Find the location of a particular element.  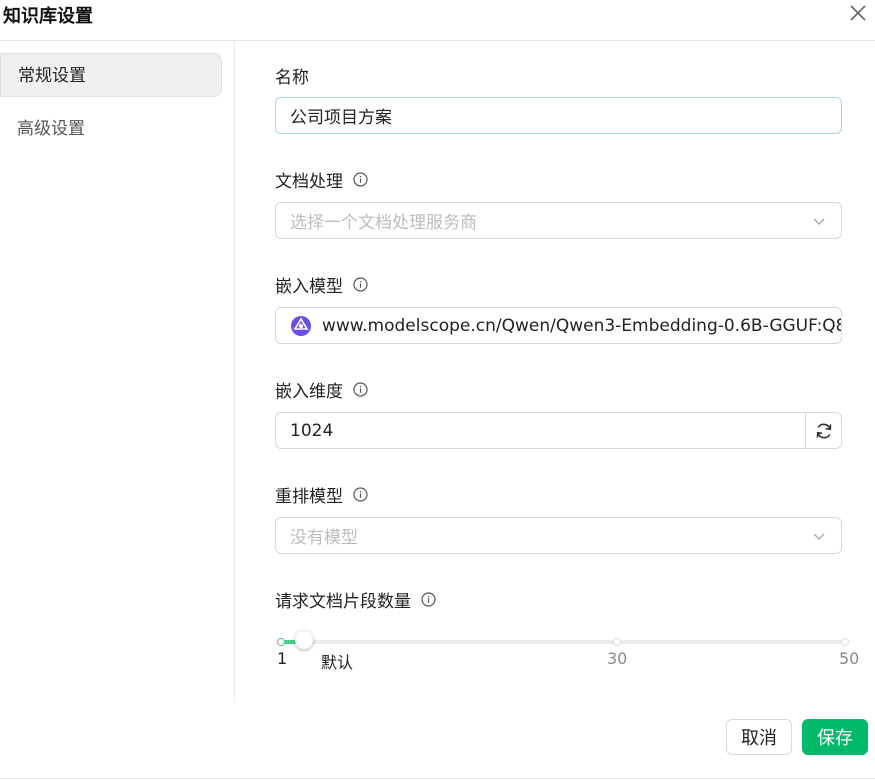

doc-count-label: 请求文档片段数量 is located at coordinates (355, 599).